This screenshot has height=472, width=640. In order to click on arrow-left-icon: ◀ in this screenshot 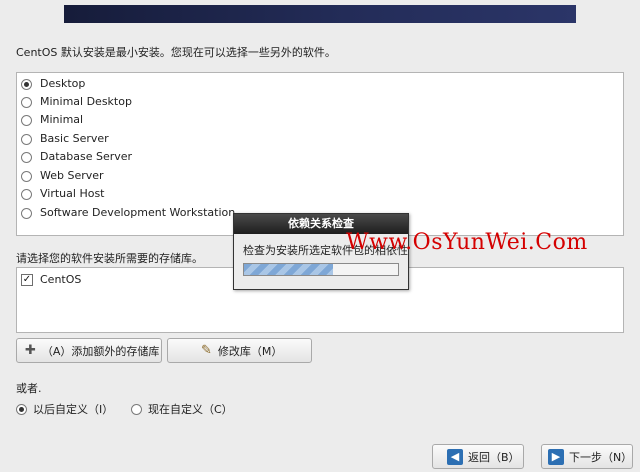, I will do `click(455, 456)`.